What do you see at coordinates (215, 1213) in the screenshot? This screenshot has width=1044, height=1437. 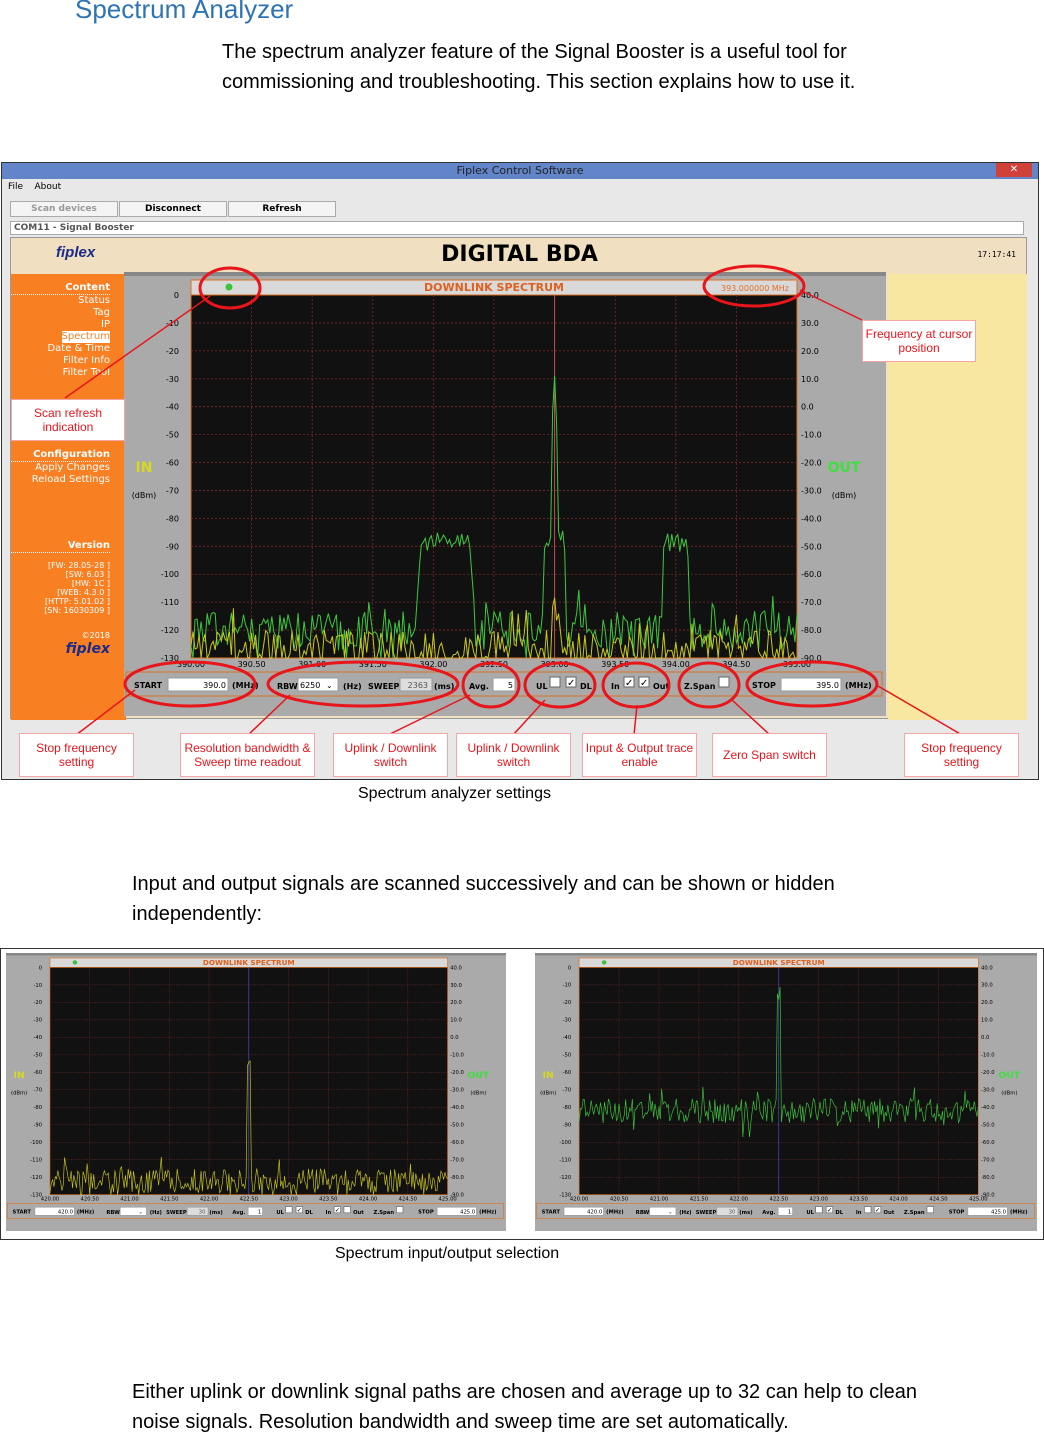 I see `sweep-unit: (ms)` at bounding box center [215, 1213].